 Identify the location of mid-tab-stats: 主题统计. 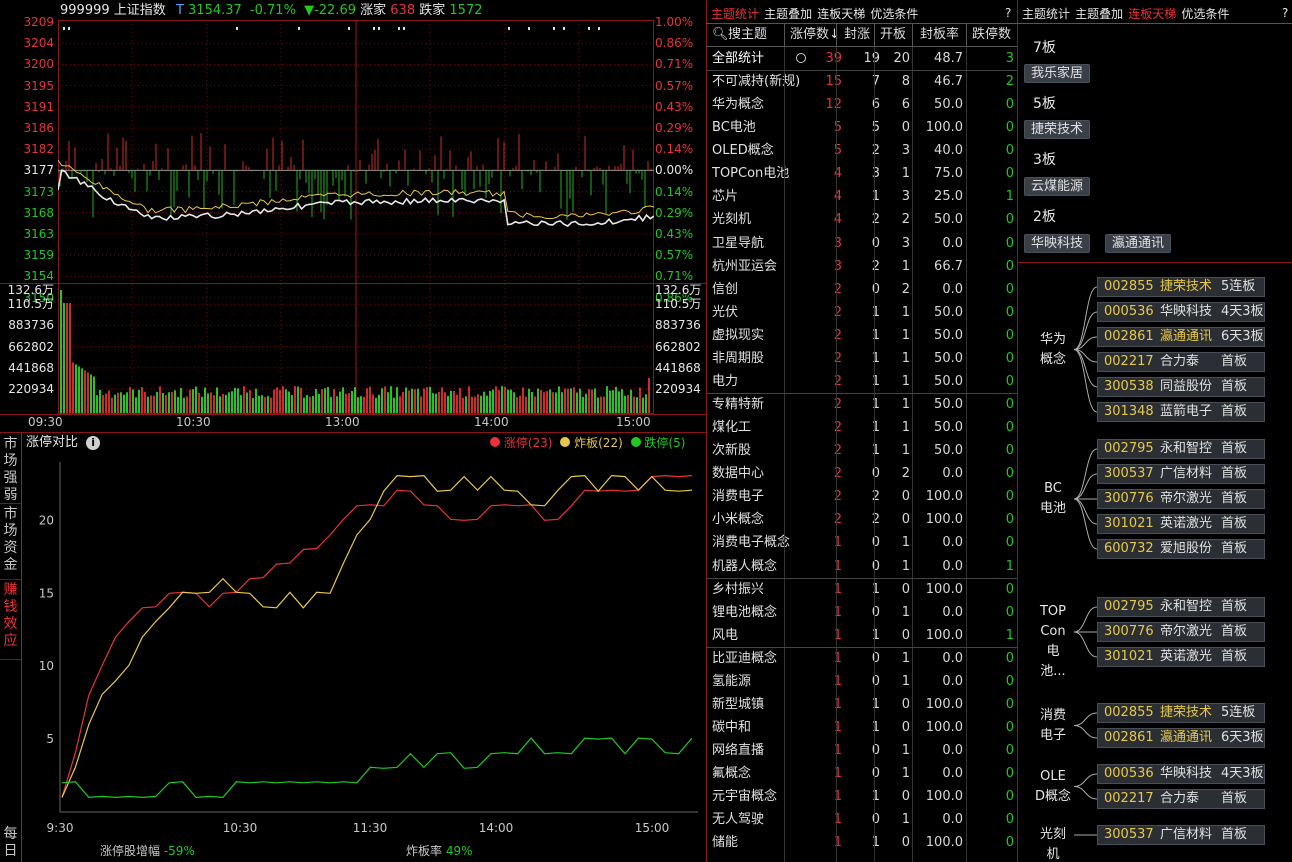
(735, 14).